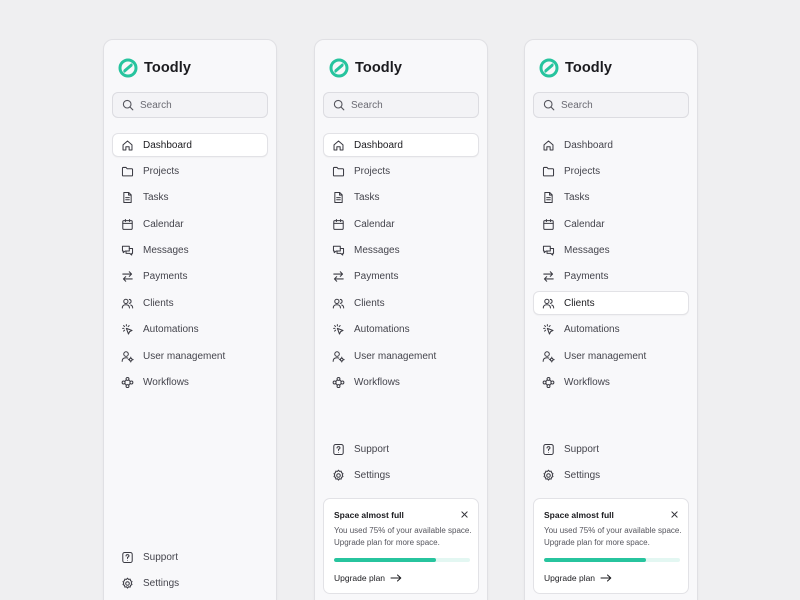 This screenshot has width=800, height=600. I want to click on upgrade-plan-label: Upgrade plan, so click(570, 578).